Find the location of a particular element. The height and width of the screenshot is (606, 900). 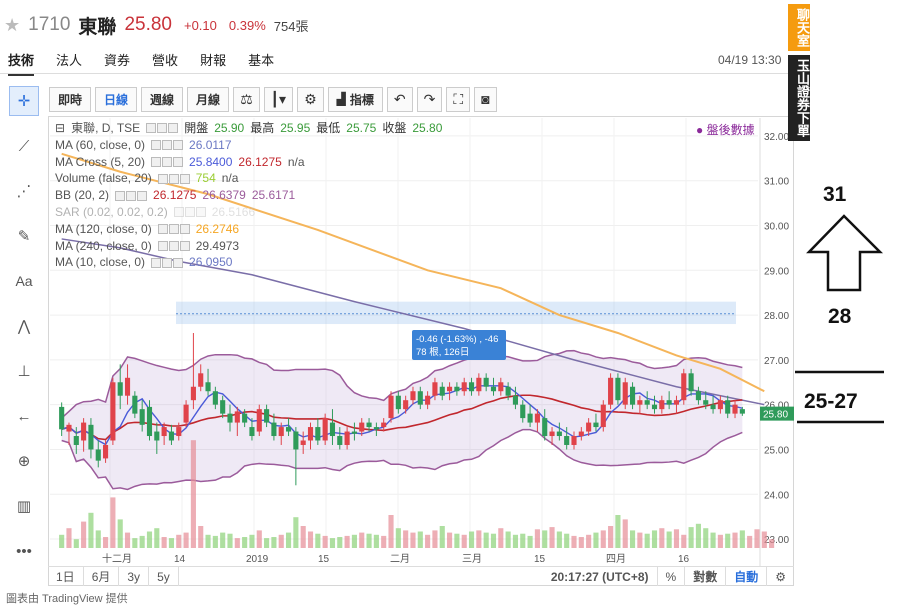

indicator-value: 26.2746 is located at coordinates (217, 228).